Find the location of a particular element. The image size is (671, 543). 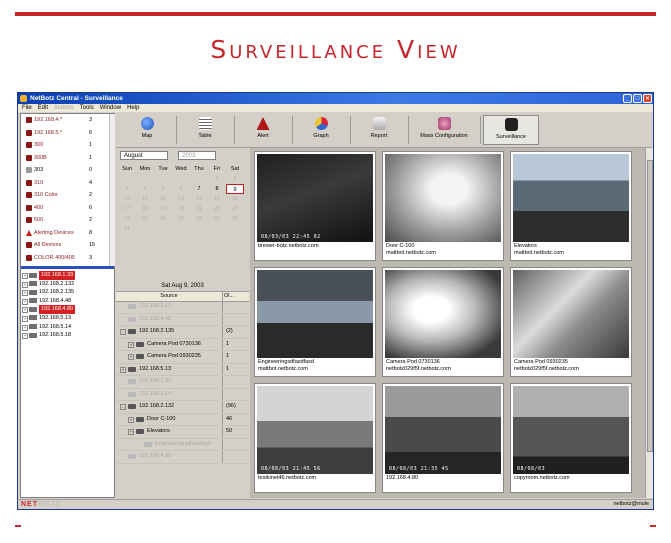

menu-actions: Actions is located at coordinates (64, 108).